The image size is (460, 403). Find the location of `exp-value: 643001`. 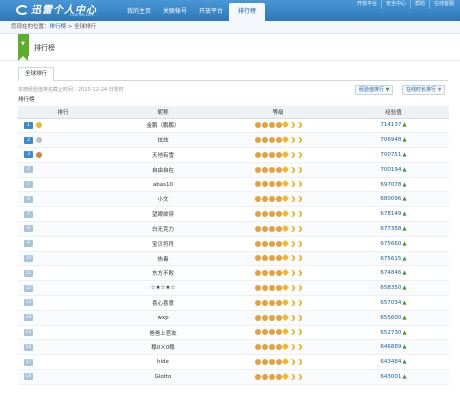

exp-value: 643001 is located at coordinates (391, 376).